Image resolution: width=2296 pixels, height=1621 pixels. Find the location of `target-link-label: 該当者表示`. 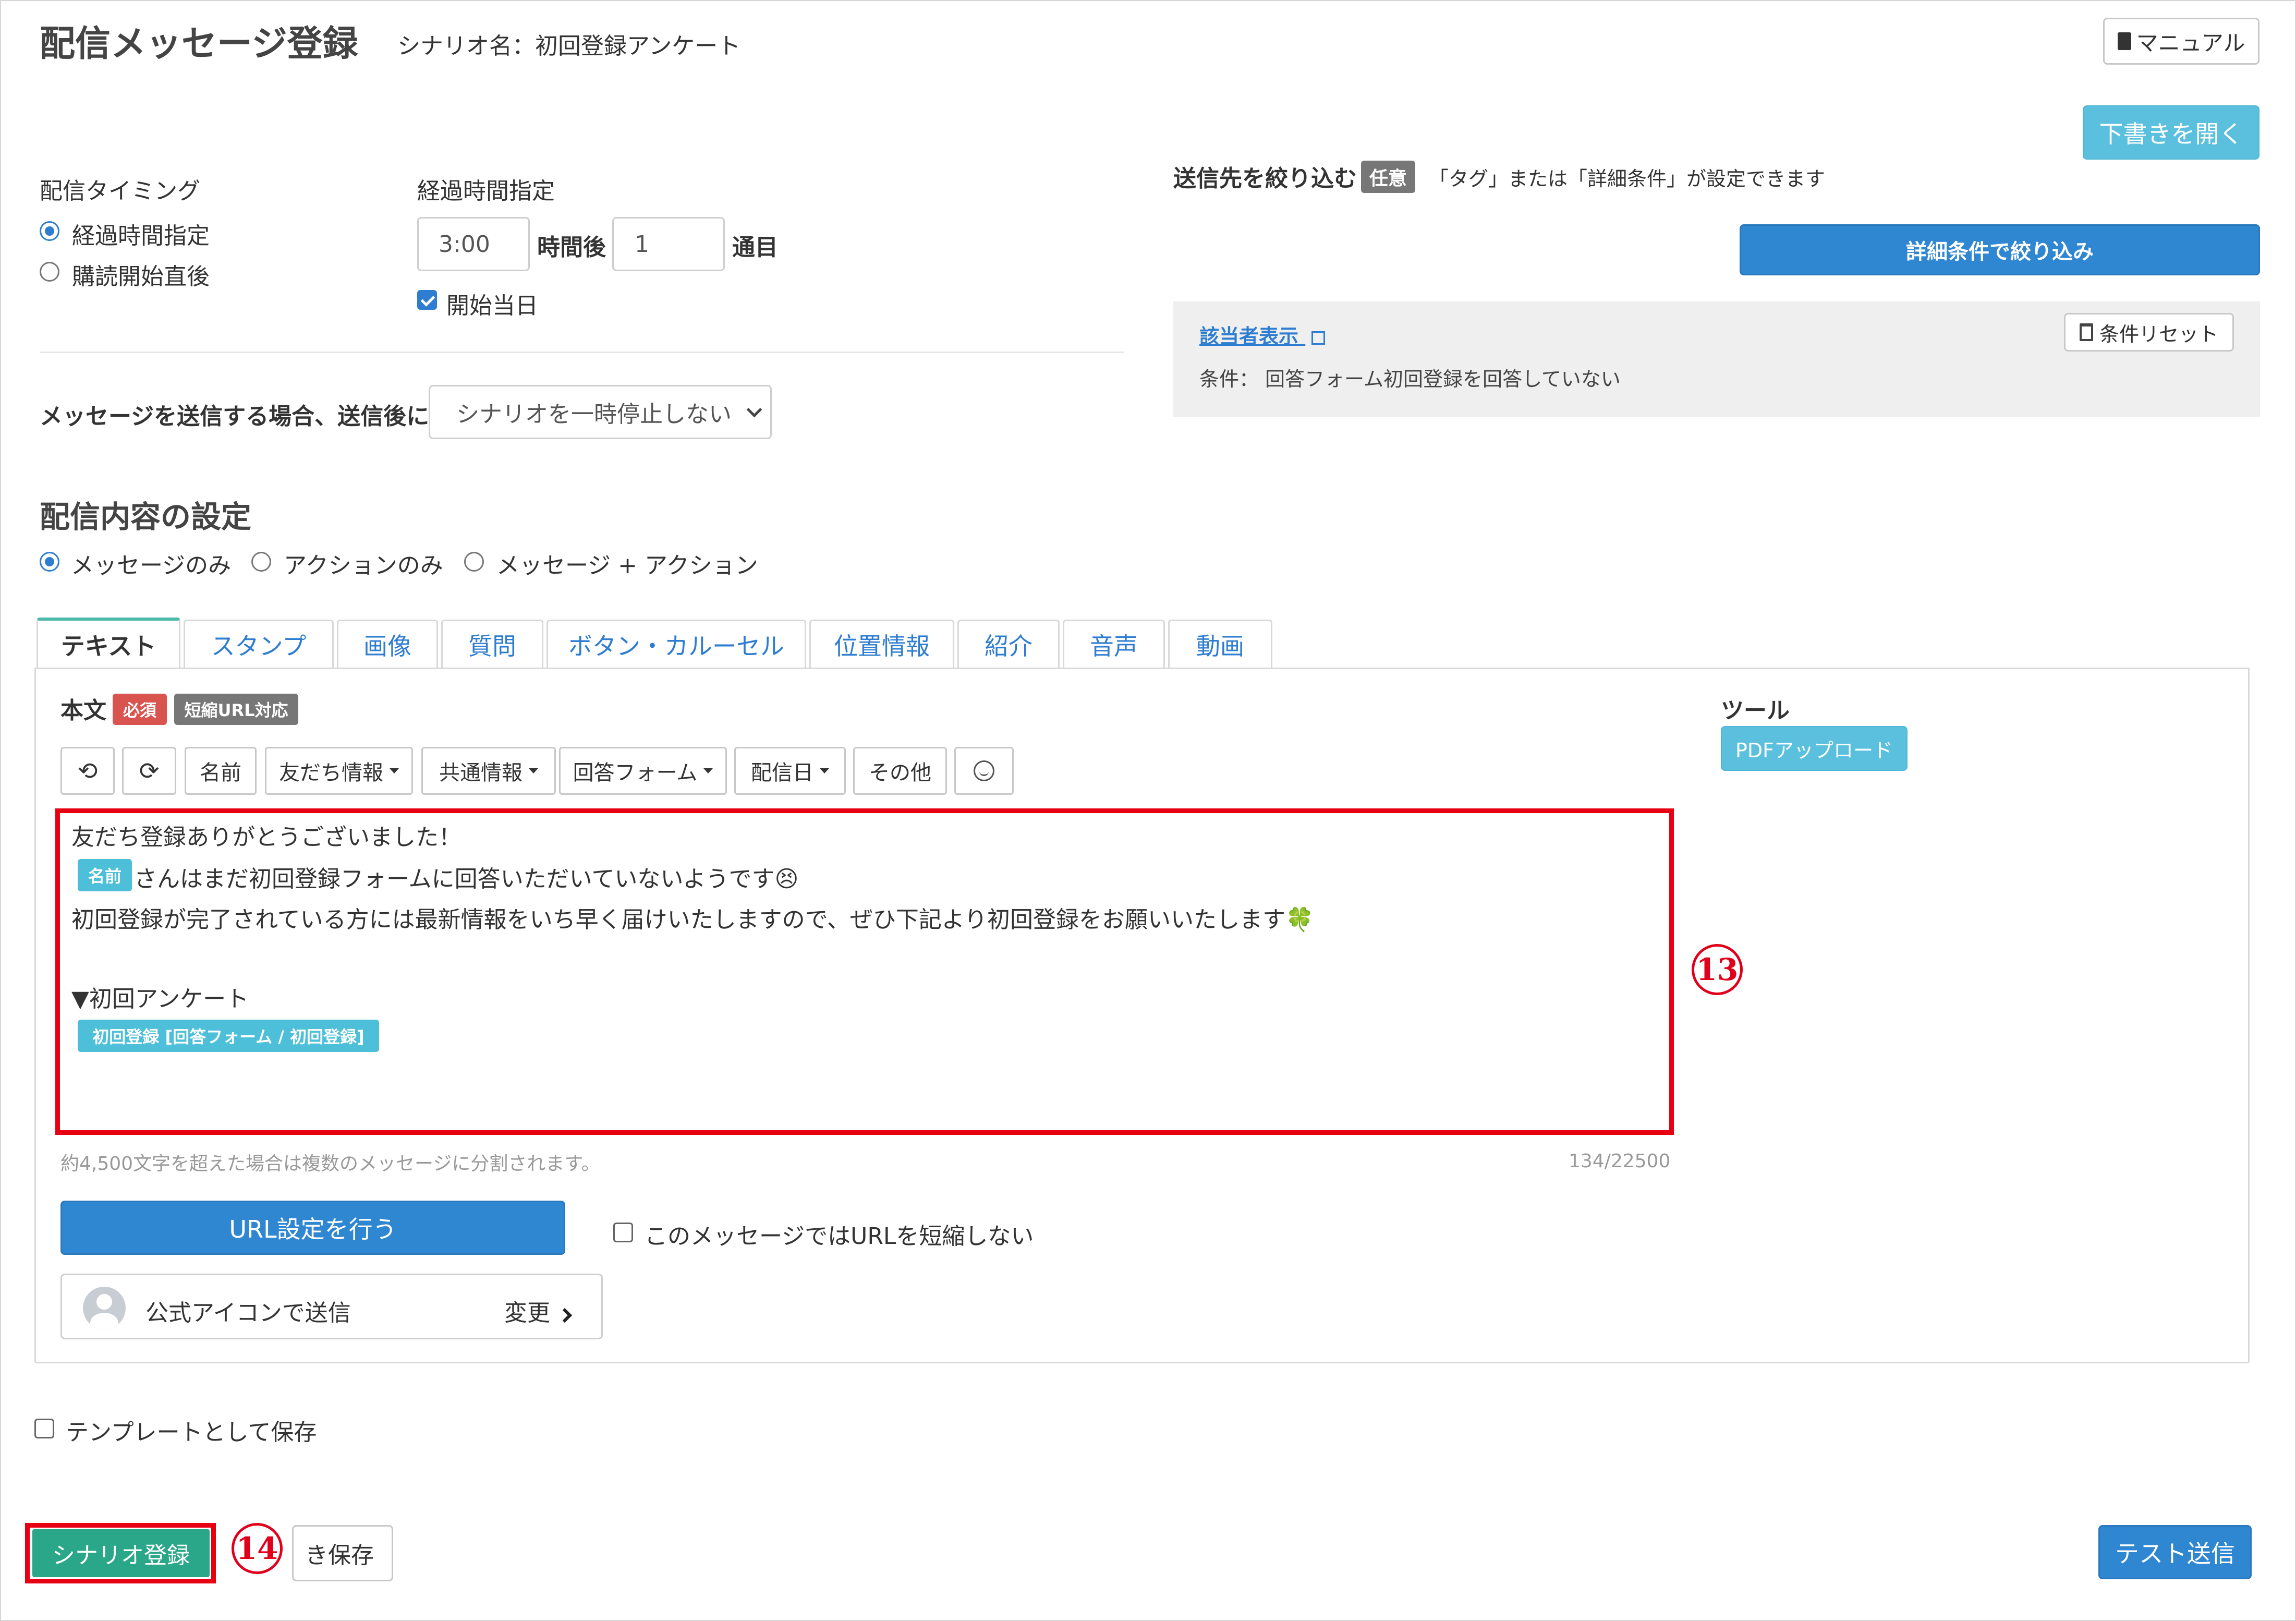

target-link-label: 該当者表示 is located at coordinates (1249, 336).